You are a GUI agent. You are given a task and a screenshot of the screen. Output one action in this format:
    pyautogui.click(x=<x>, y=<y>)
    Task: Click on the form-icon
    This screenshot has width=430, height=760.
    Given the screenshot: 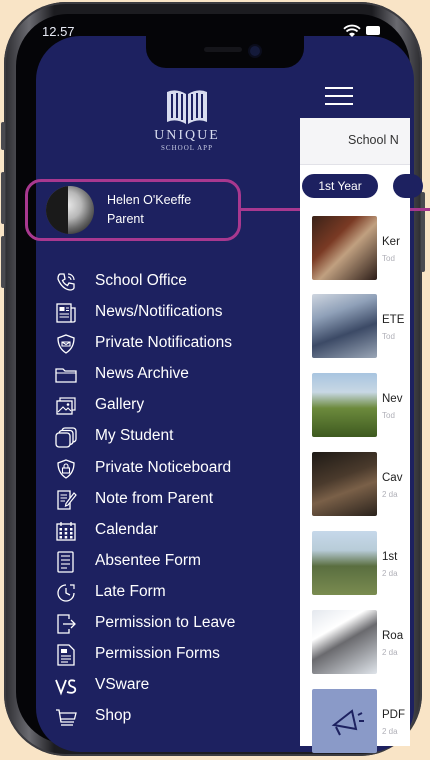 What is the action you would take?
    pyautogui.click(x=65, y=562)
    